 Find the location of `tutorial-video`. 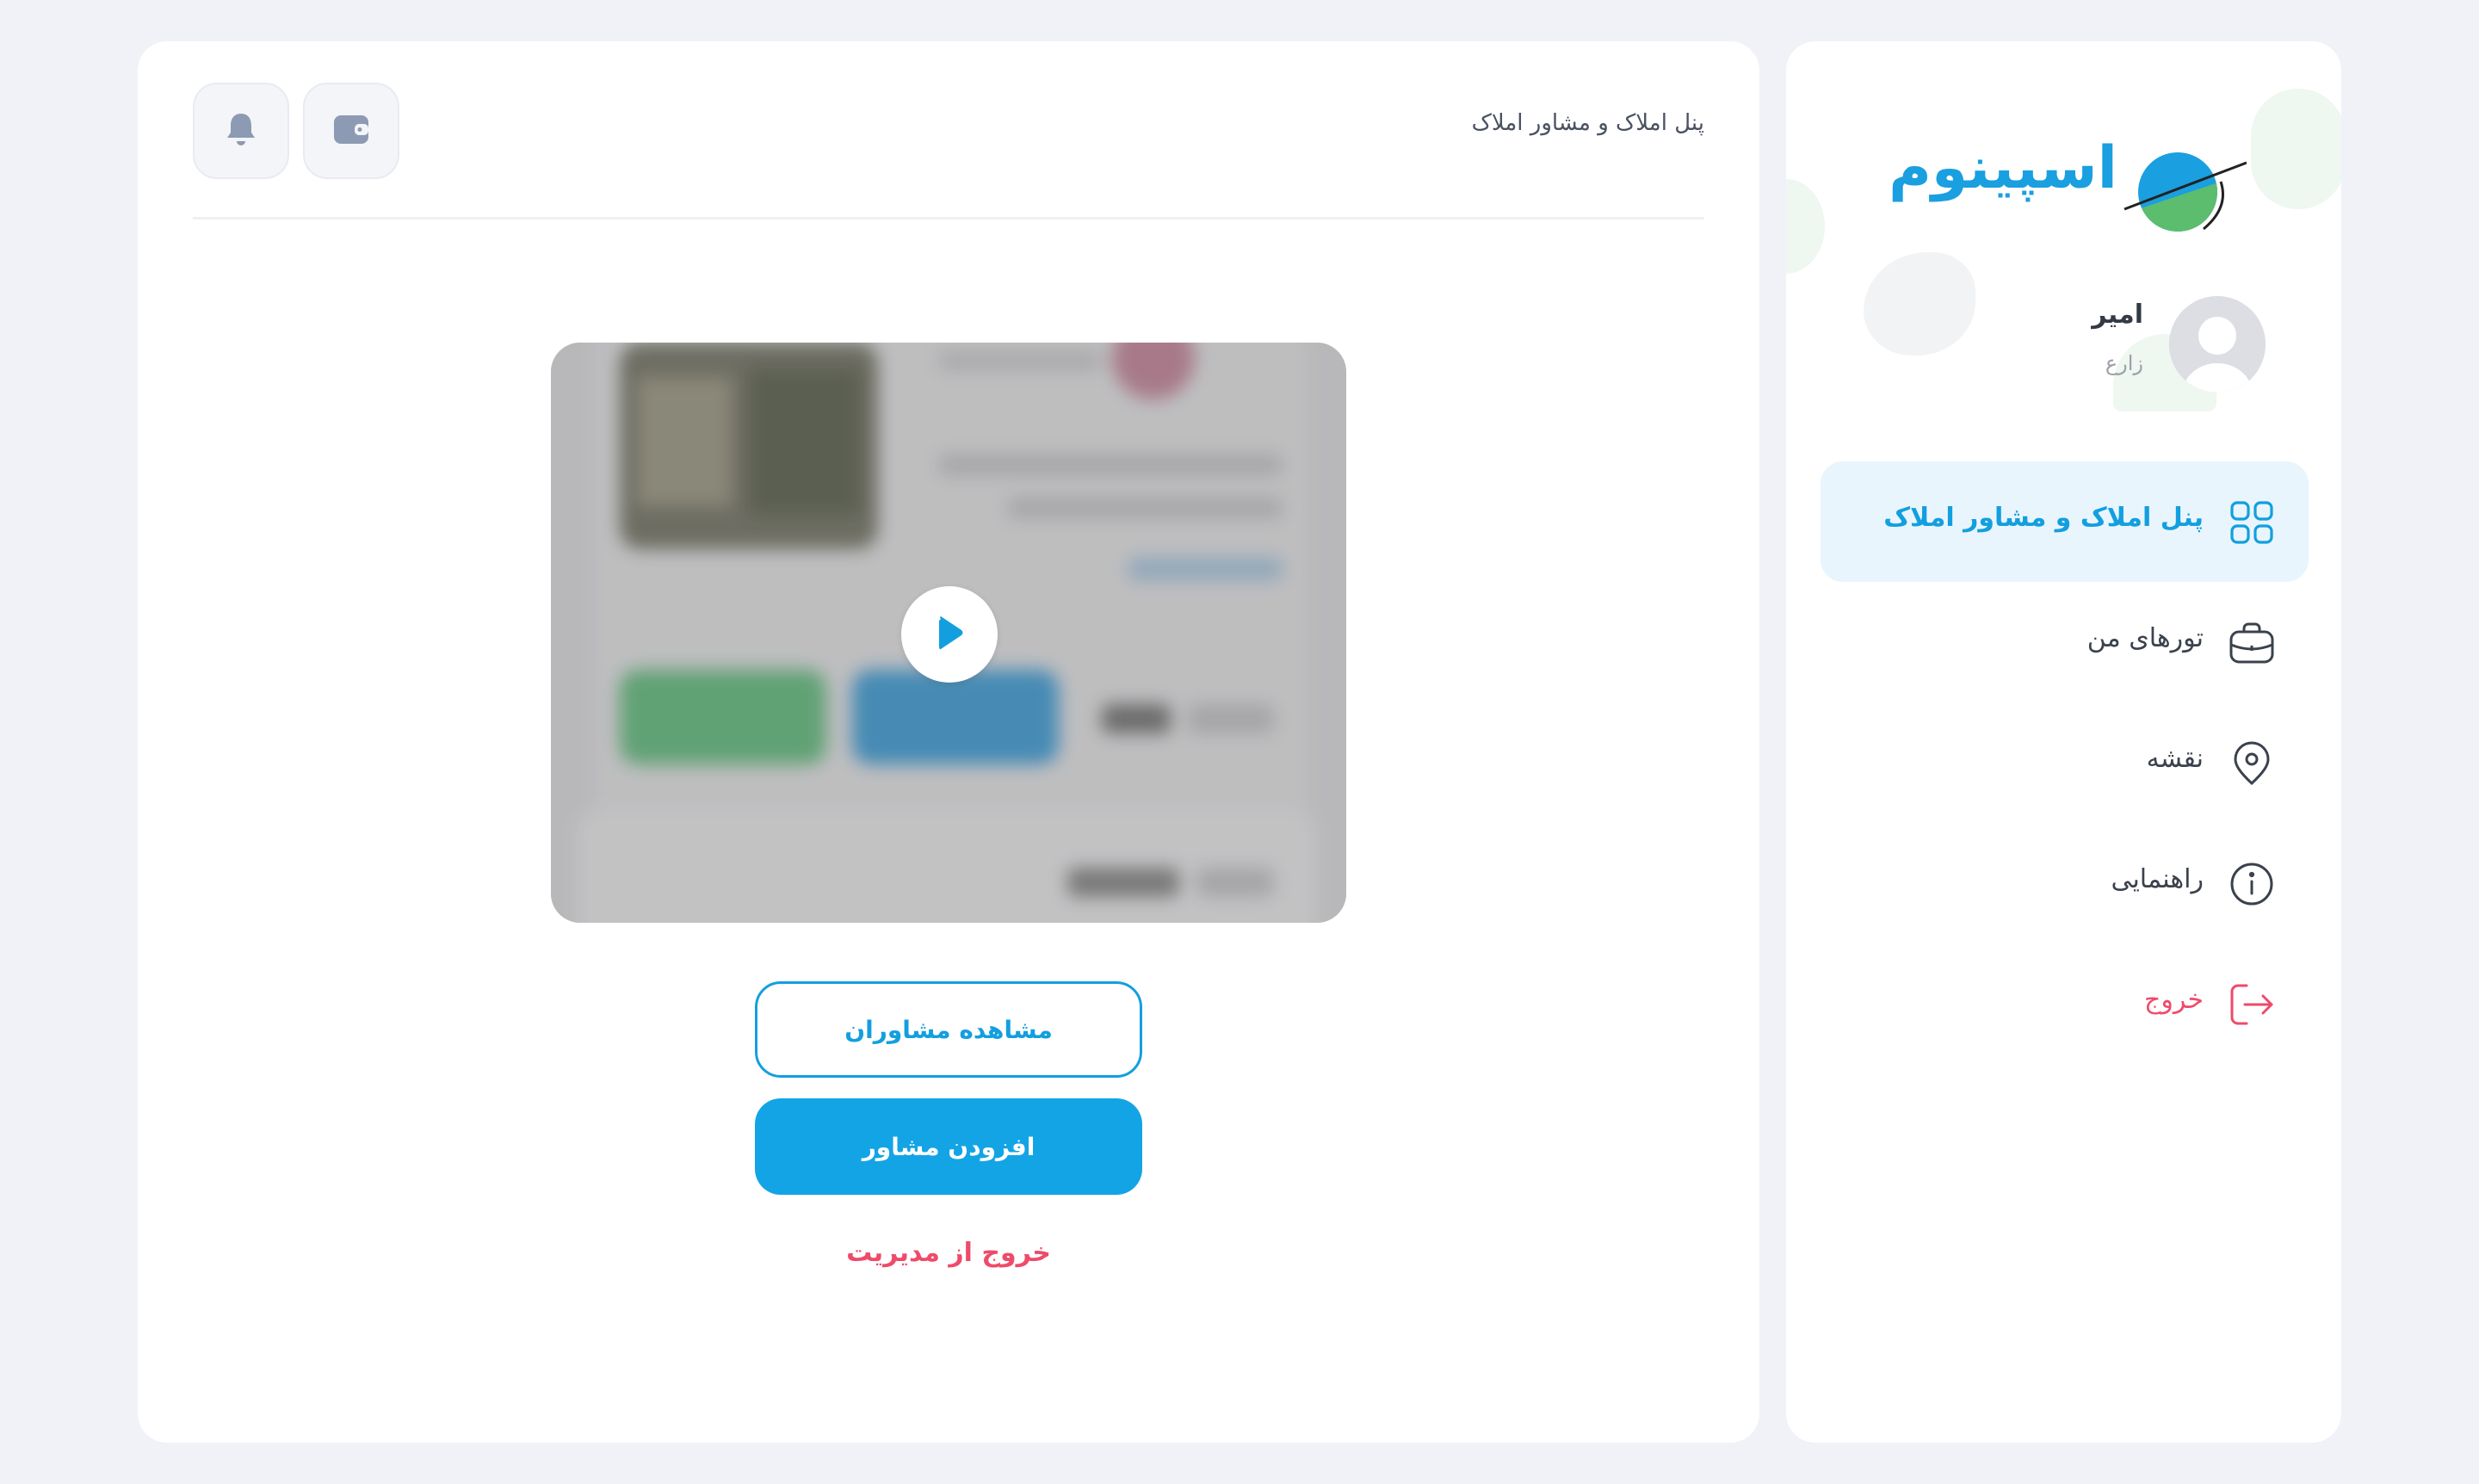

tutorial-video is located at coordinates (948, 633).